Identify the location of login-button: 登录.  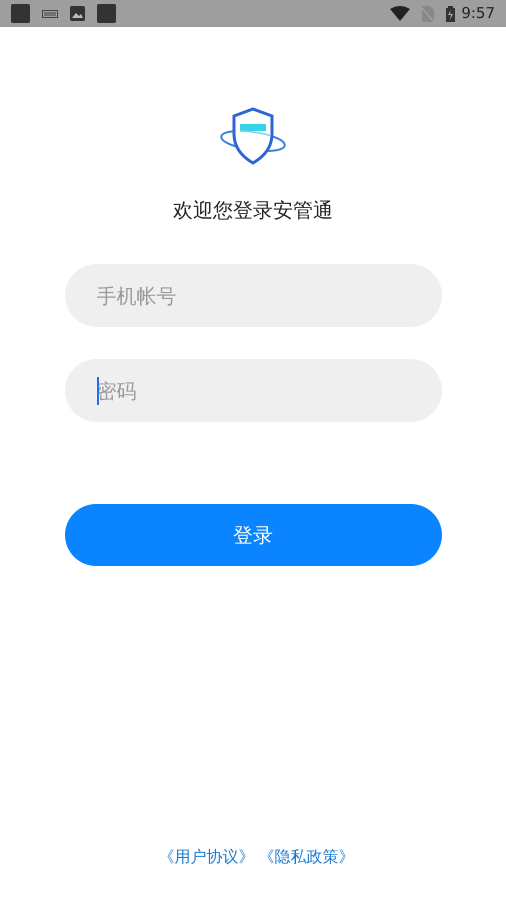
(253, 535).